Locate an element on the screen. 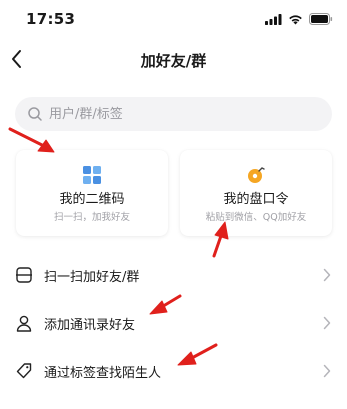  signal-icon is located at coordinates (273, 19).